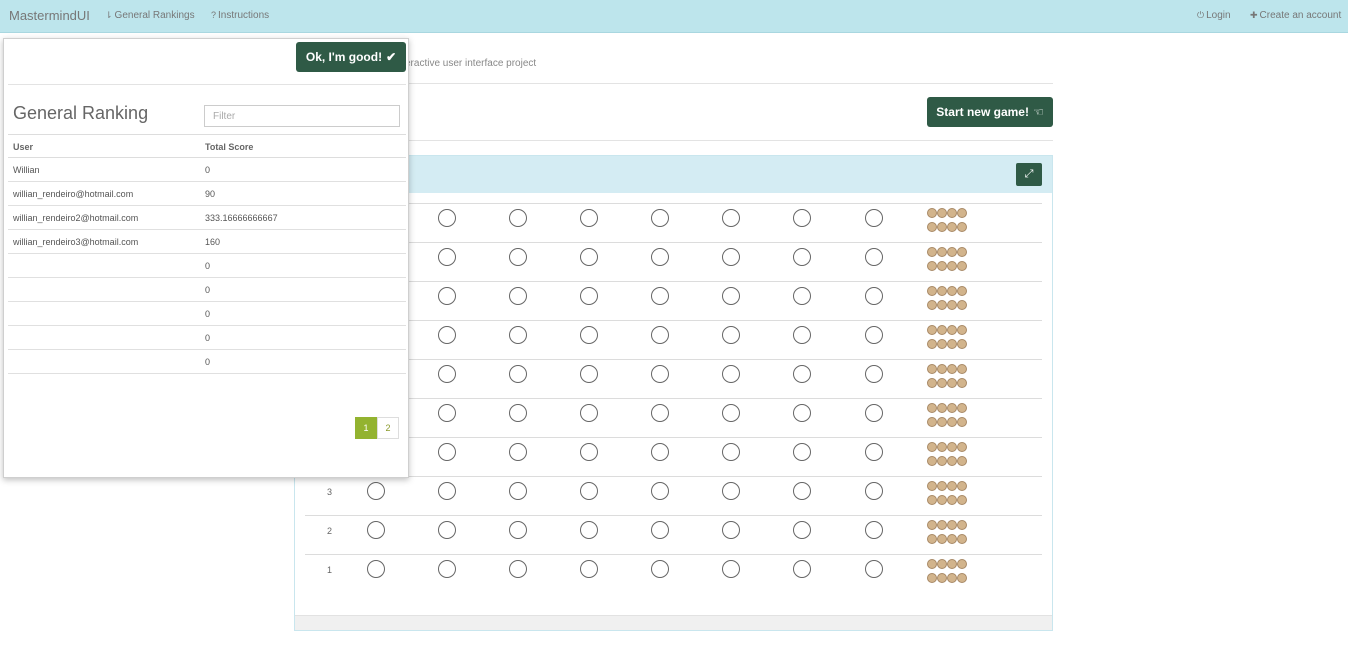 The height and width of the screenshot is (664, 1348). Describe the element at coordinates (150, 15) in the screenshot. I see `nav-general-rankings: ⇂ General Rankings` at that location.